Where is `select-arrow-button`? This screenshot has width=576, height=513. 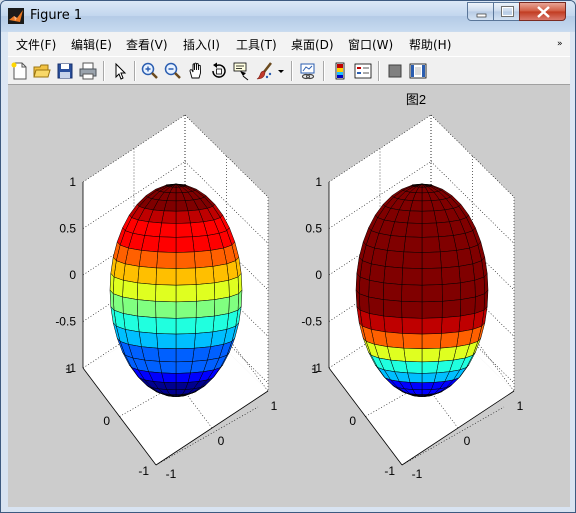
select-arrow-button is located at coordinates (120, 71).